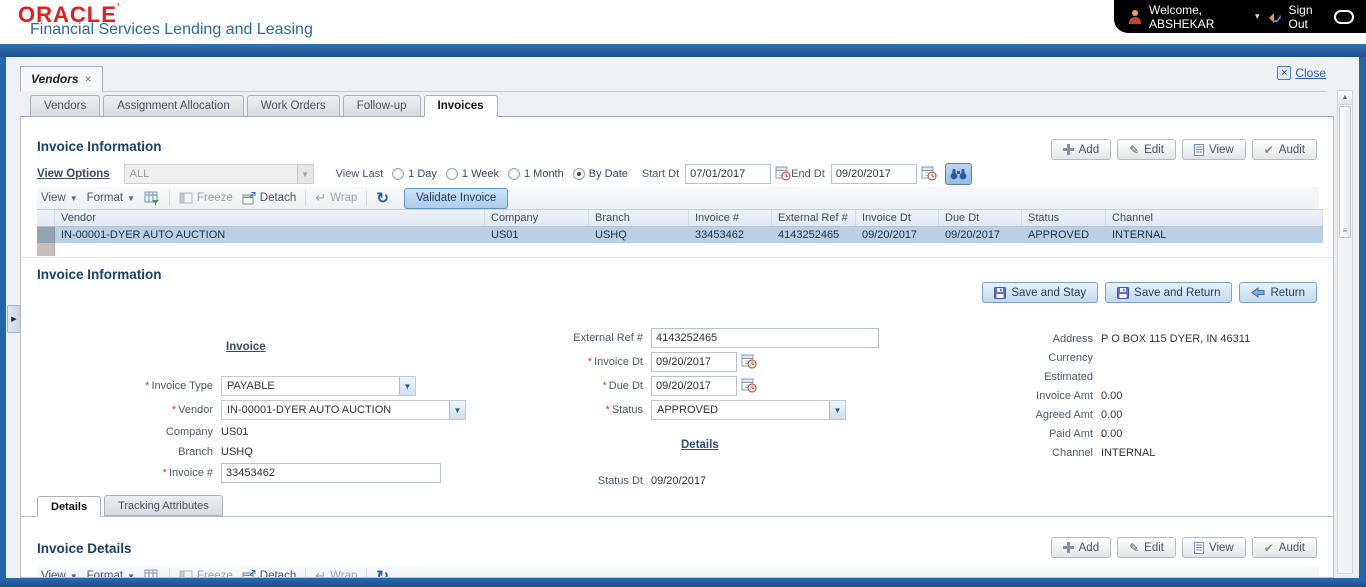 This screenshot has height=587, width=1366. I want to click on details-freeze-button: Freeze, so click(206, 573).